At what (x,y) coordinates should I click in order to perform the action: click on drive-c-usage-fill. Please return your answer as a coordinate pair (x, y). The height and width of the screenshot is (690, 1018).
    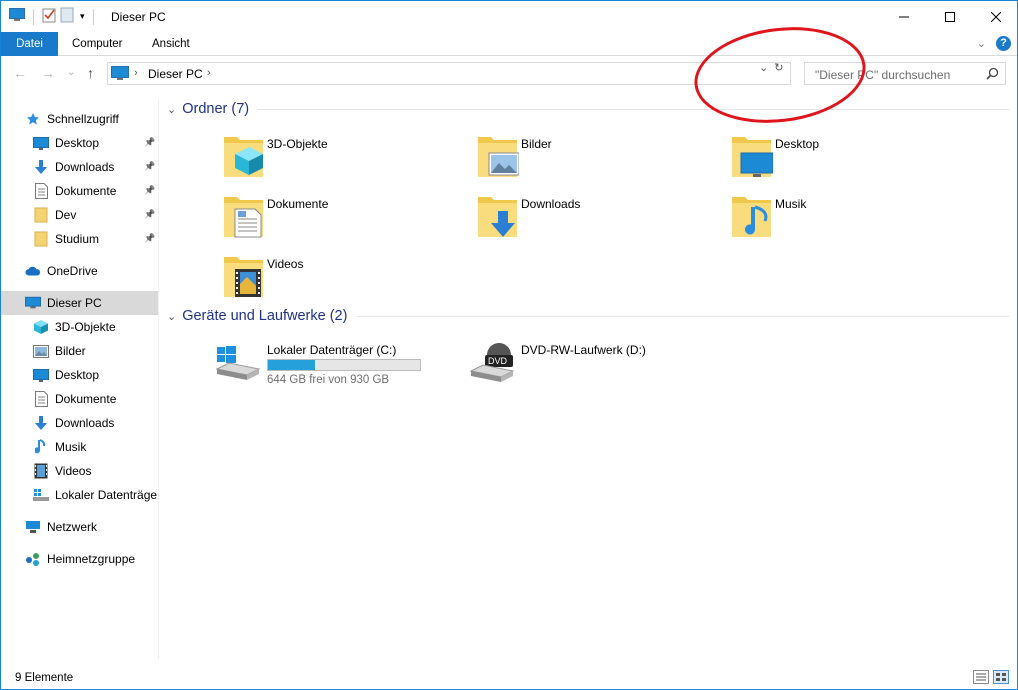
    Looking at the image, I should click on (292, 365).